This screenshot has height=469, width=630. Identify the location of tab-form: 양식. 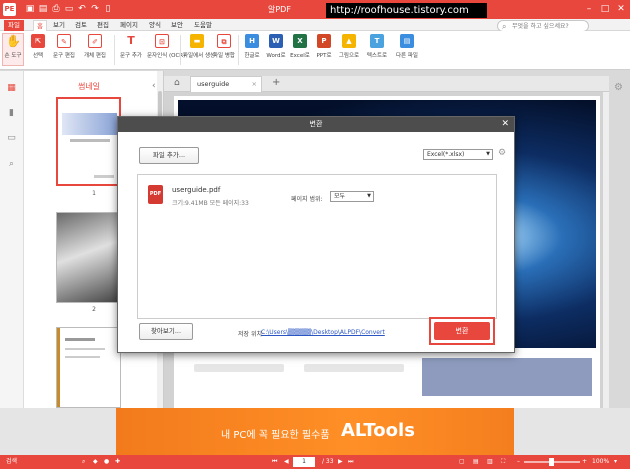
(155, 25).